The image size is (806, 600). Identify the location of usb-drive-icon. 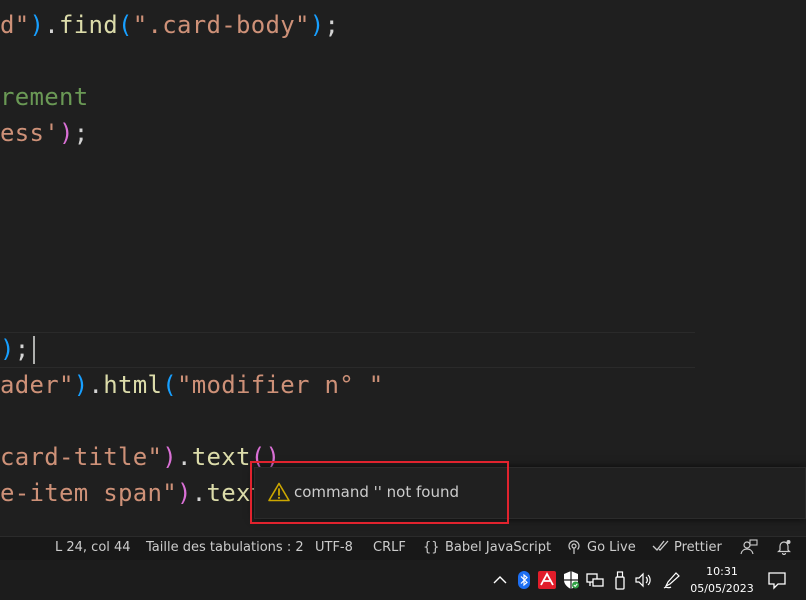
(620, 580).